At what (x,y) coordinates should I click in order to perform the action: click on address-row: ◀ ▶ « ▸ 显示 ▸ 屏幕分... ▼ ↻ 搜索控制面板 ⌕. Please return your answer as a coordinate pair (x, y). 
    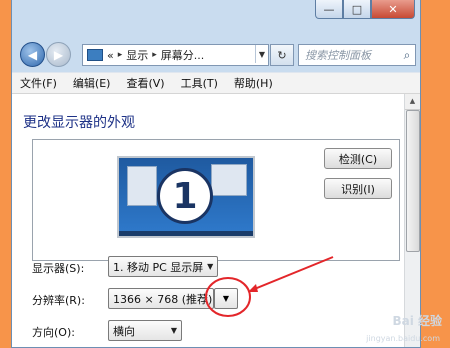
    Looking at the image, I should click on (216, 54).